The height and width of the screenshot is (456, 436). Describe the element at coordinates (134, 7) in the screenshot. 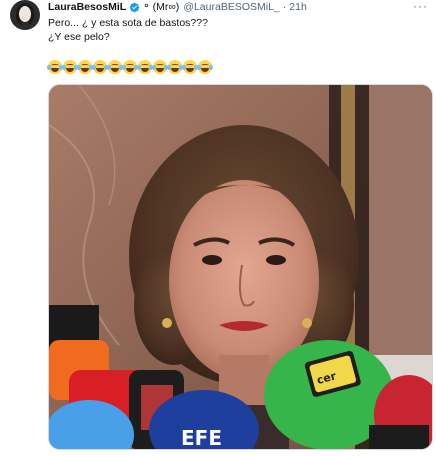

I see `verified-badge-icon` at that location.